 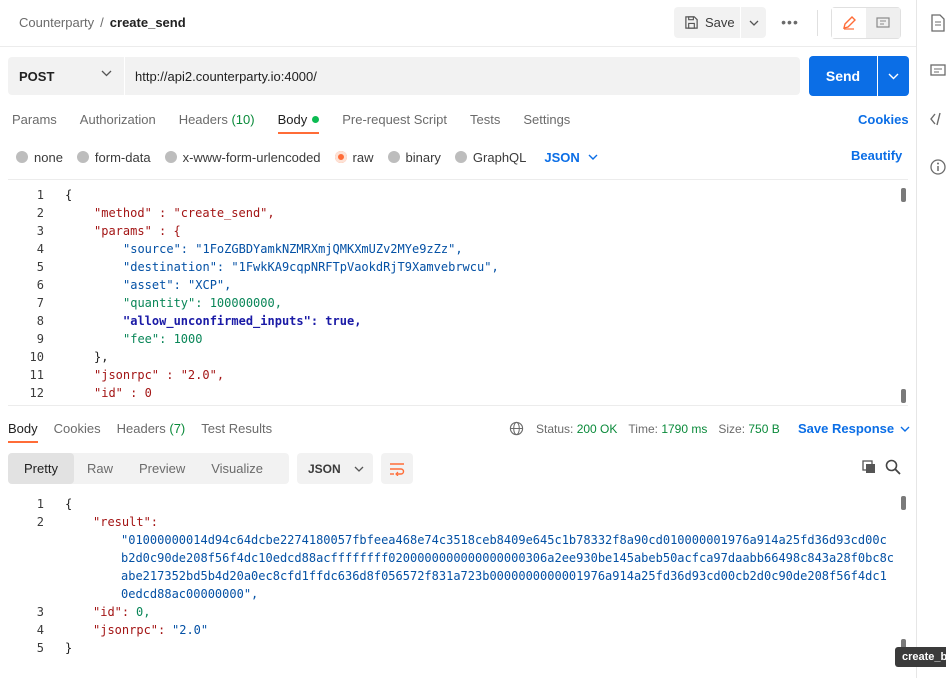 What do you see at coordinates (242, 321) in the screenshot?
I see `code-text: "allow_unconfirmed_inputs": true,` at bounding box center [242, 321].